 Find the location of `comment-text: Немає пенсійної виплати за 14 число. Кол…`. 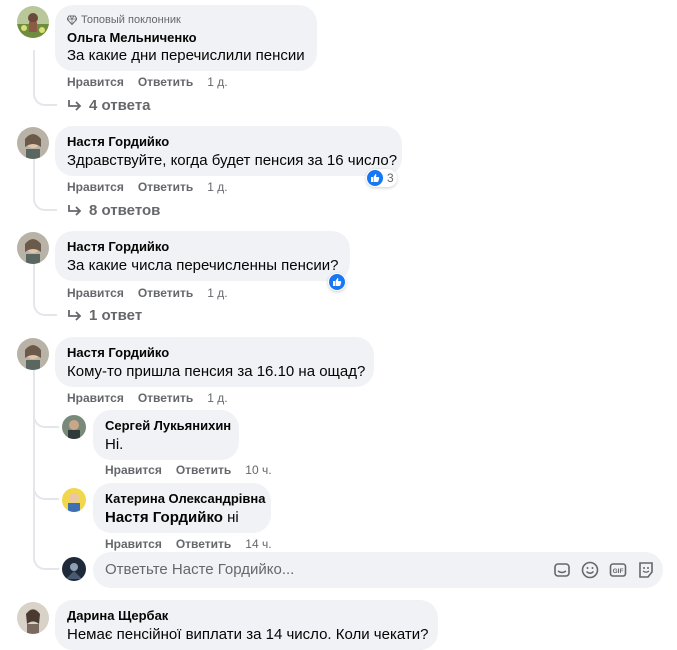

comment-text: Немає пенсійної виплати за 14 число. Кол… is located at coordinates (248, 634).